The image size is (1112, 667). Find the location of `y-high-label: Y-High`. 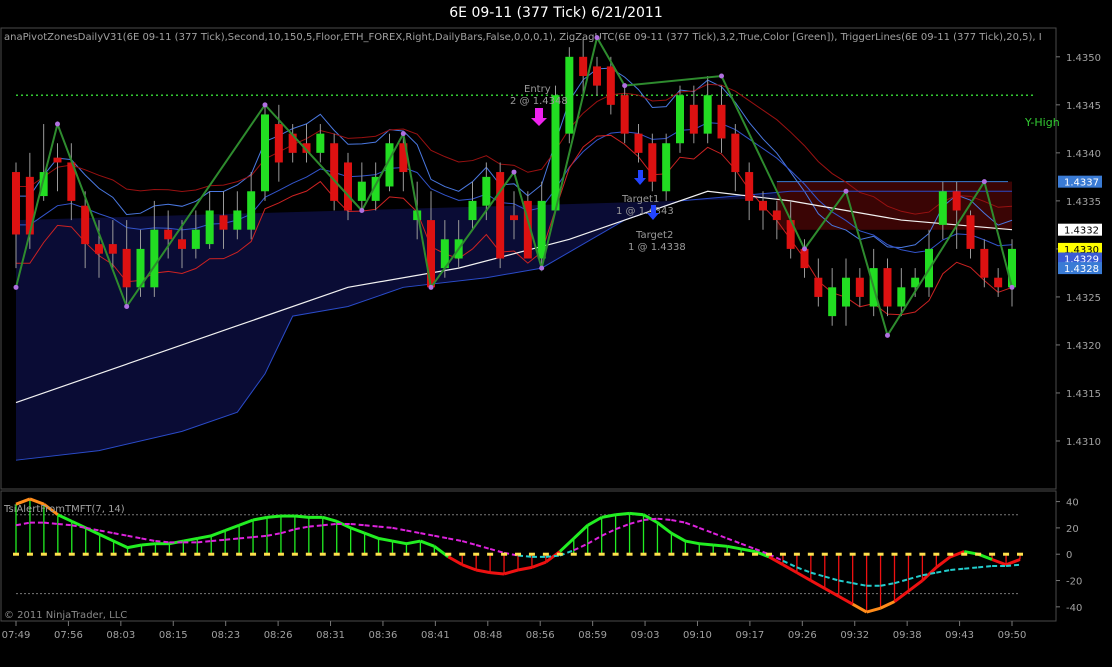

y-high-label: Y-High is located at coordinates (1042, 122).